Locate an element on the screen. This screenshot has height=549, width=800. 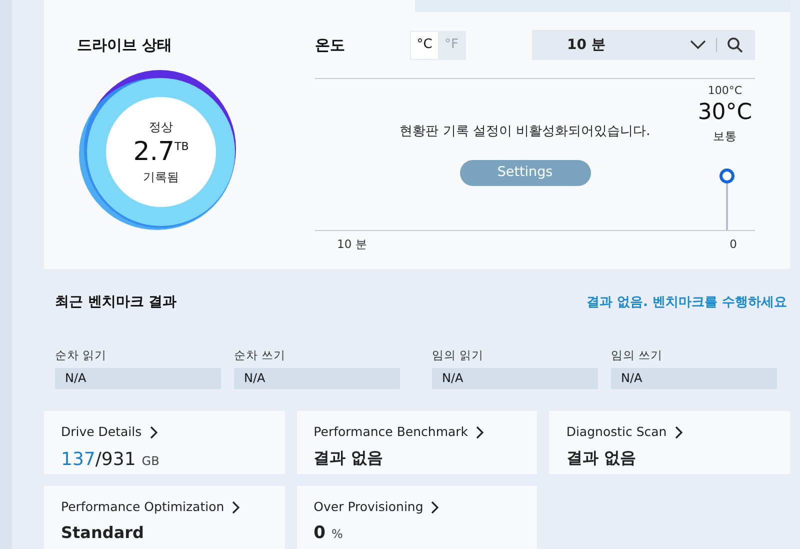
percent-unit: % is located at coordinates (337, 534).